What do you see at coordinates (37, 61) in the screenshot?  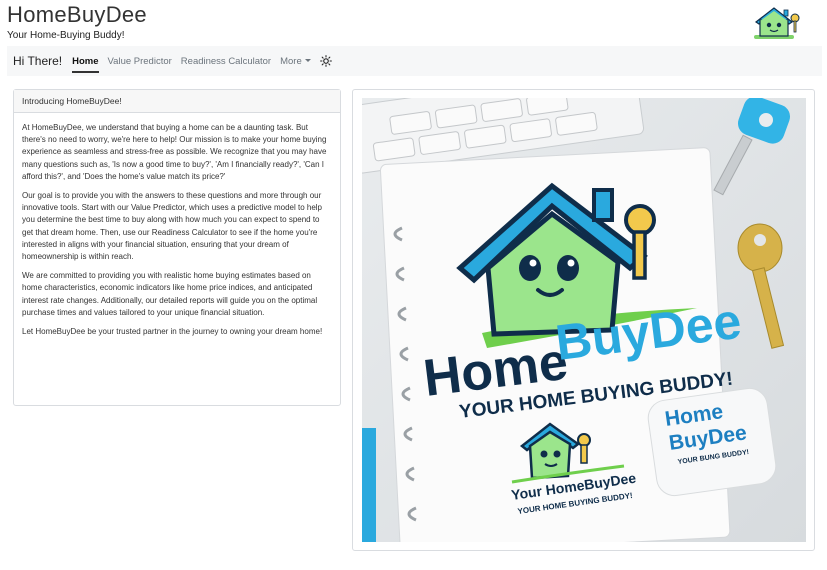 I see `nav-brand: Hi There!` at bounding box center [37, 61].